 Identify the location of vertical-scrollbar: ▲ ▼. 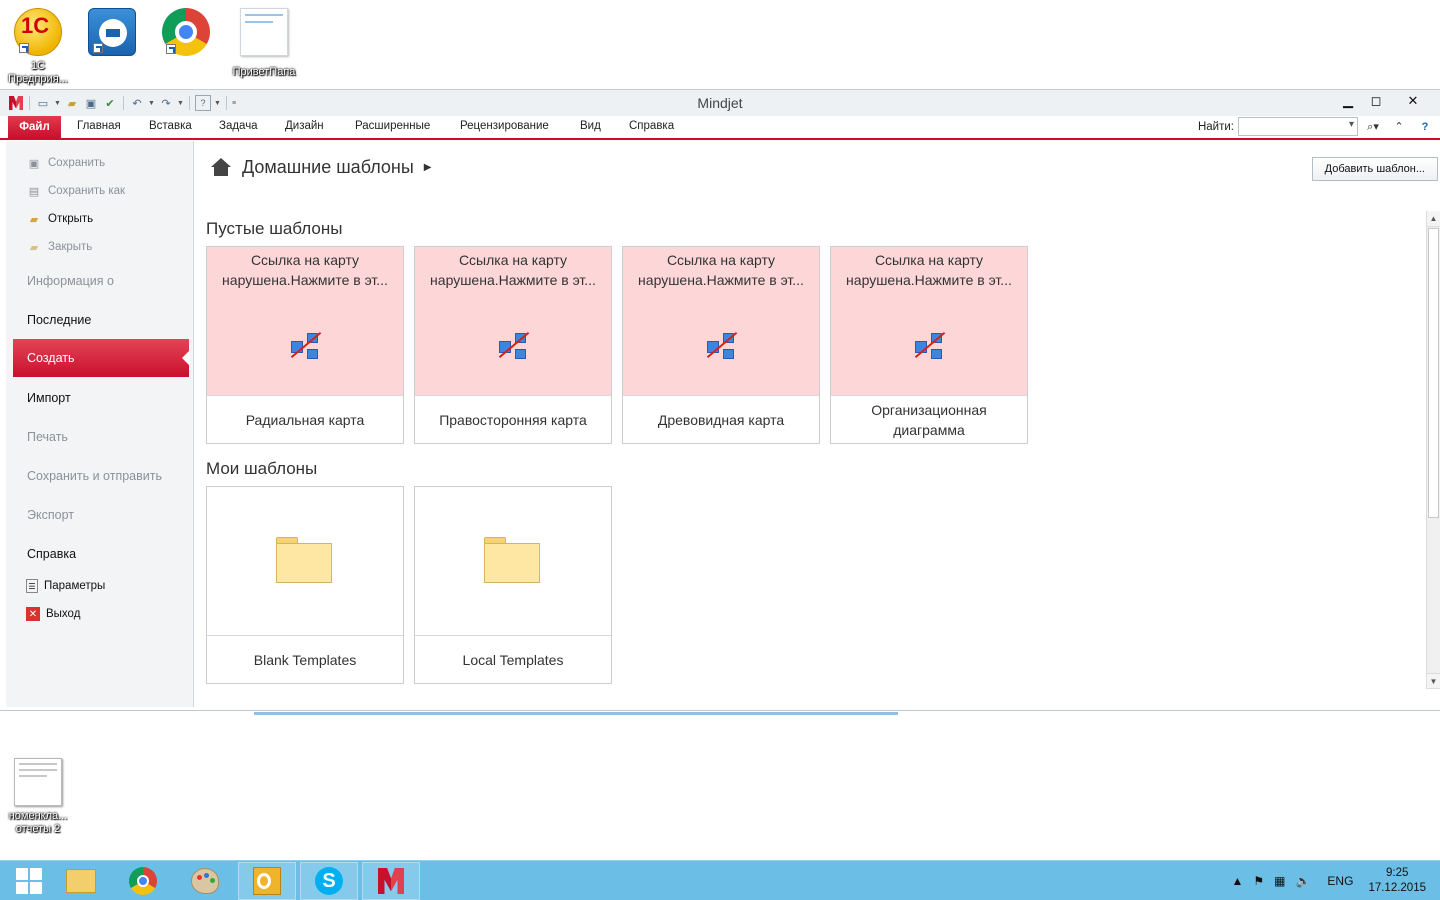
(1433, 450).